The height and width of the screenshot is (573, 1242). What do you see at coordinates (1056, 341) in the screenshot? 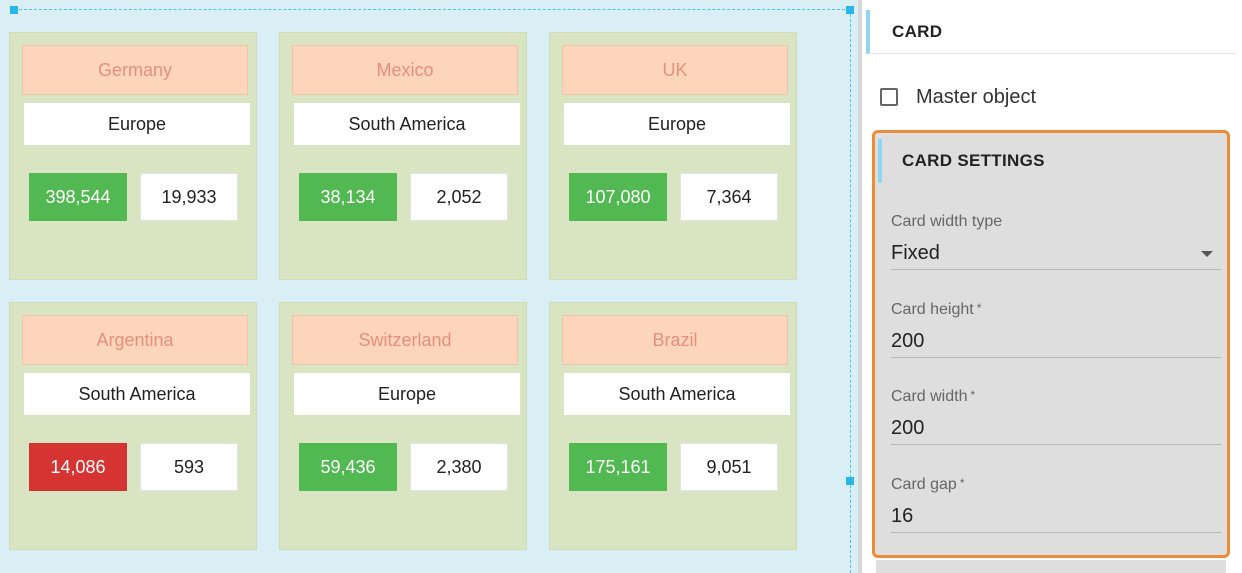
I see `card-height-input: 200` at bounding box center [1056, 341].